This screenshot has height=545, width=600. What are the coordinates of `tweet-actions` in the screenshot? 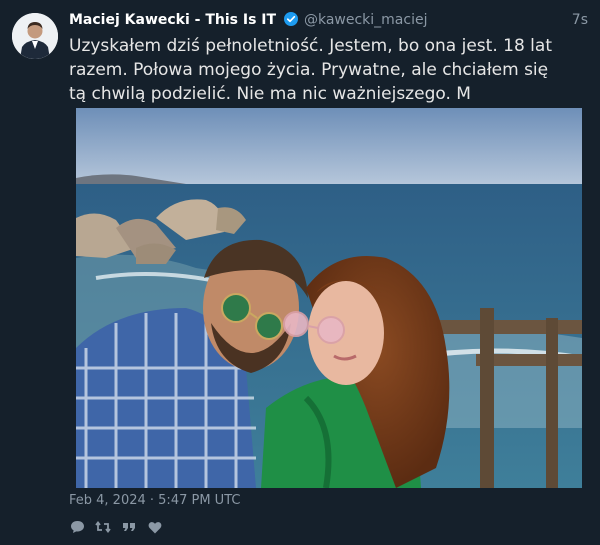 It's located at (116, 527).